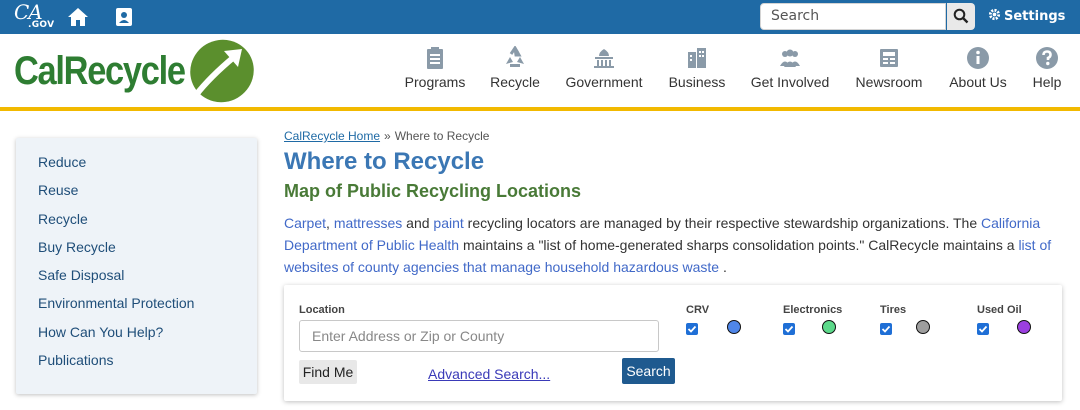 The width and height of the screenshot is (1080, 410). What do you see at coordinates (384, 161) in the screenshot?
I see `page-title: Where to Recycle` at bounding box center [384, 161].